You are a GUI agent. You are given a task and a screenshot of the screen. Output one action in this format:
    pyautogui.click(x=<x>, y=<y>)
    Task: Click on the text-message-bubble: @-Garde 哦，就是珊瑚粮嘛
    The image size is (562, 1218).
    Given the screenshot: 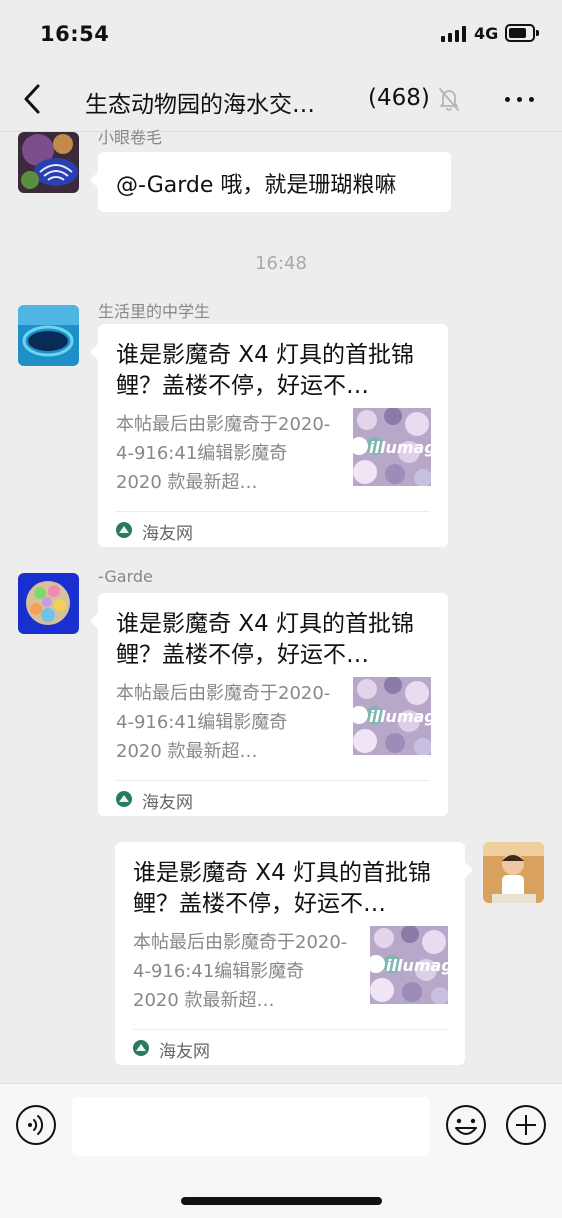 What is the action you would take?
    pyautogui.click(x=270, y=182)
    